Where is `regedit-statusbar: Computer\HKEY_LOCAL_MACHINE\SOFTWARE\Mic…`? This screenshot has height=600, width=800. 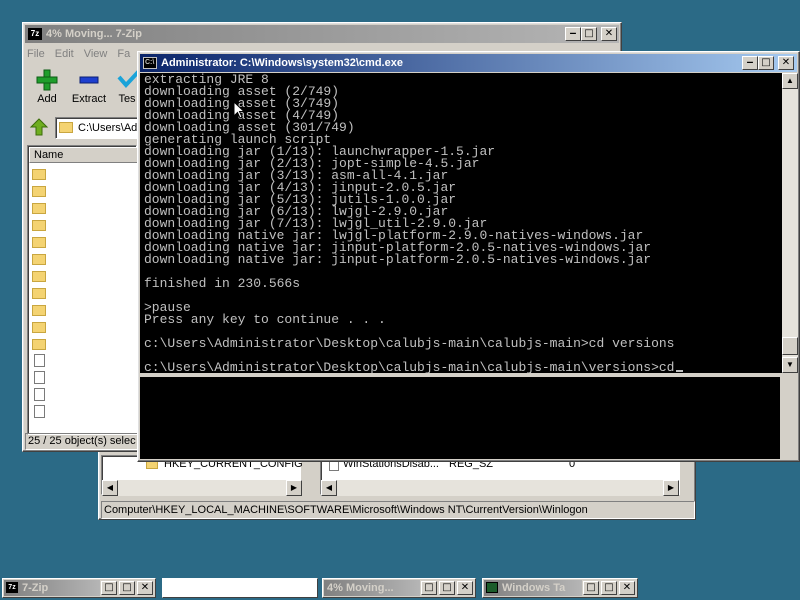
regedit-statusbar: Computer\HKEY_LOCAL_MACHINE\SOFTWARE\Mic… is located at coordinates (398, 510).